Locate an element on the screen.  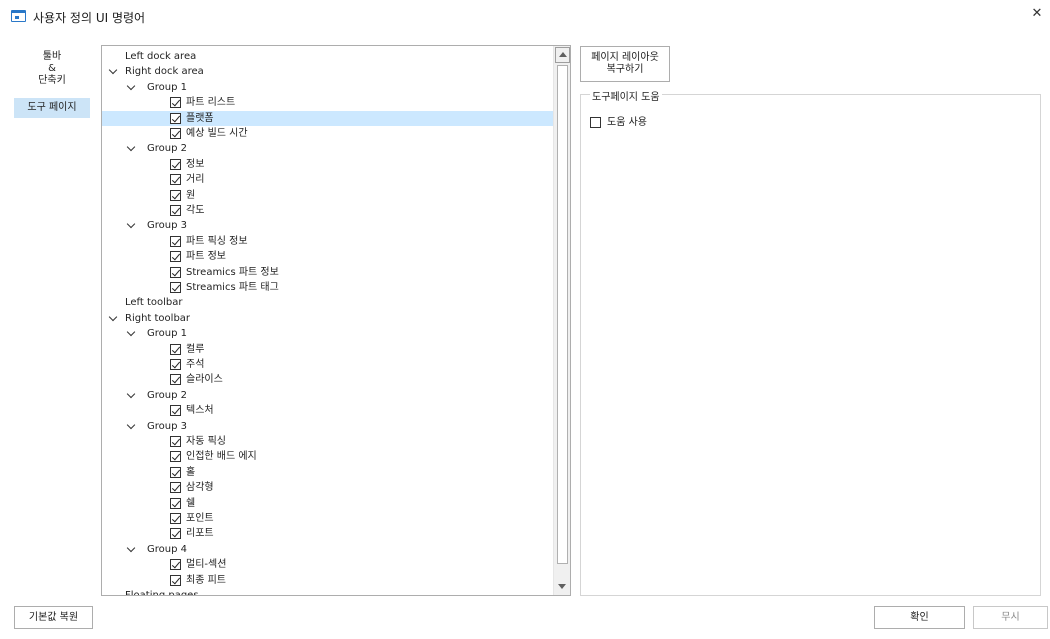
scroll-up-arrow-icon is located at coordinates (562, 55).